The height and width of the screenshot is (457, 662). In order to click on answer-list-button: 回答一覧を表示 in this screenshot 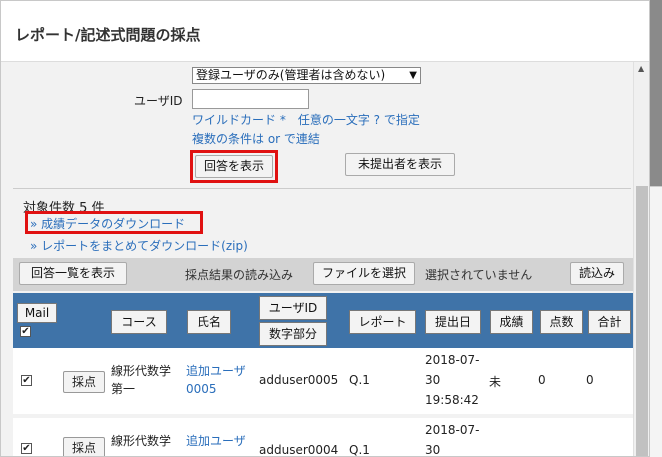, I will do `click(73, 273)`.